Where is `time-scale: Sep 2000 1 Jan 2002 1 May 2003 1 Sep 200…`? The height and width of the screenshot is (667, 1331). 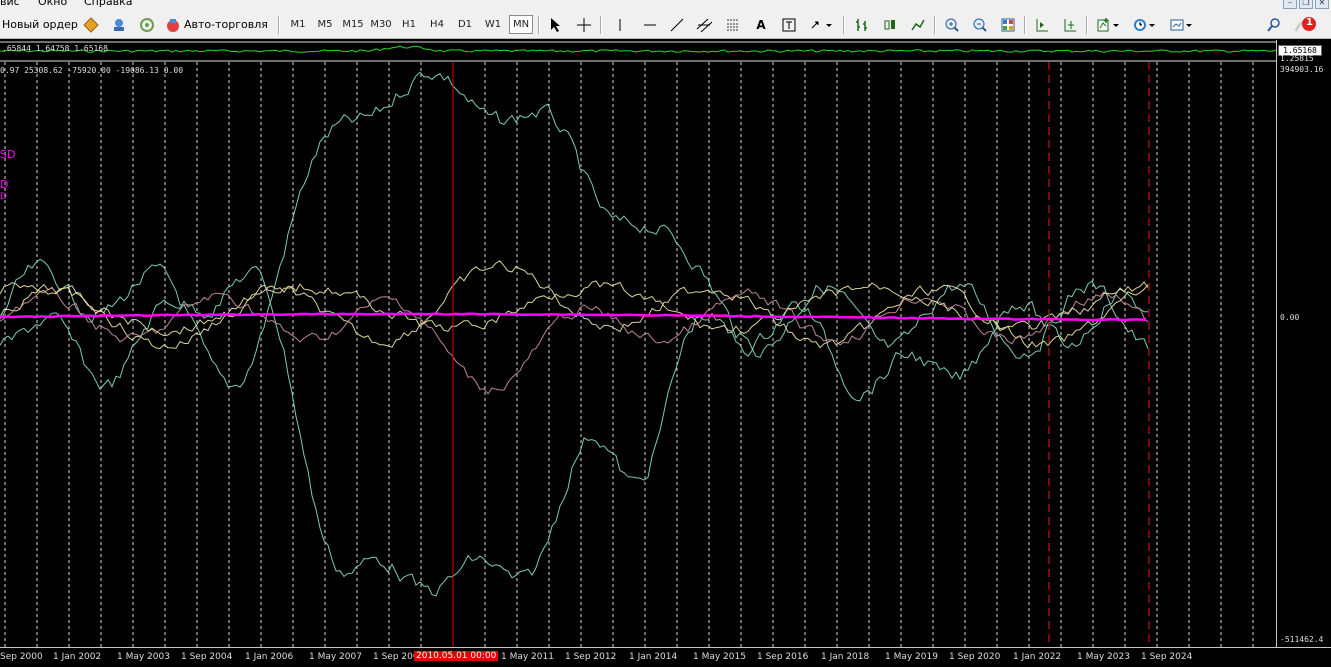
time-scale: Sep 2000 1 Jan 2002 1 May 2003 1 Sep 200… is located at coordinates (665, 657).